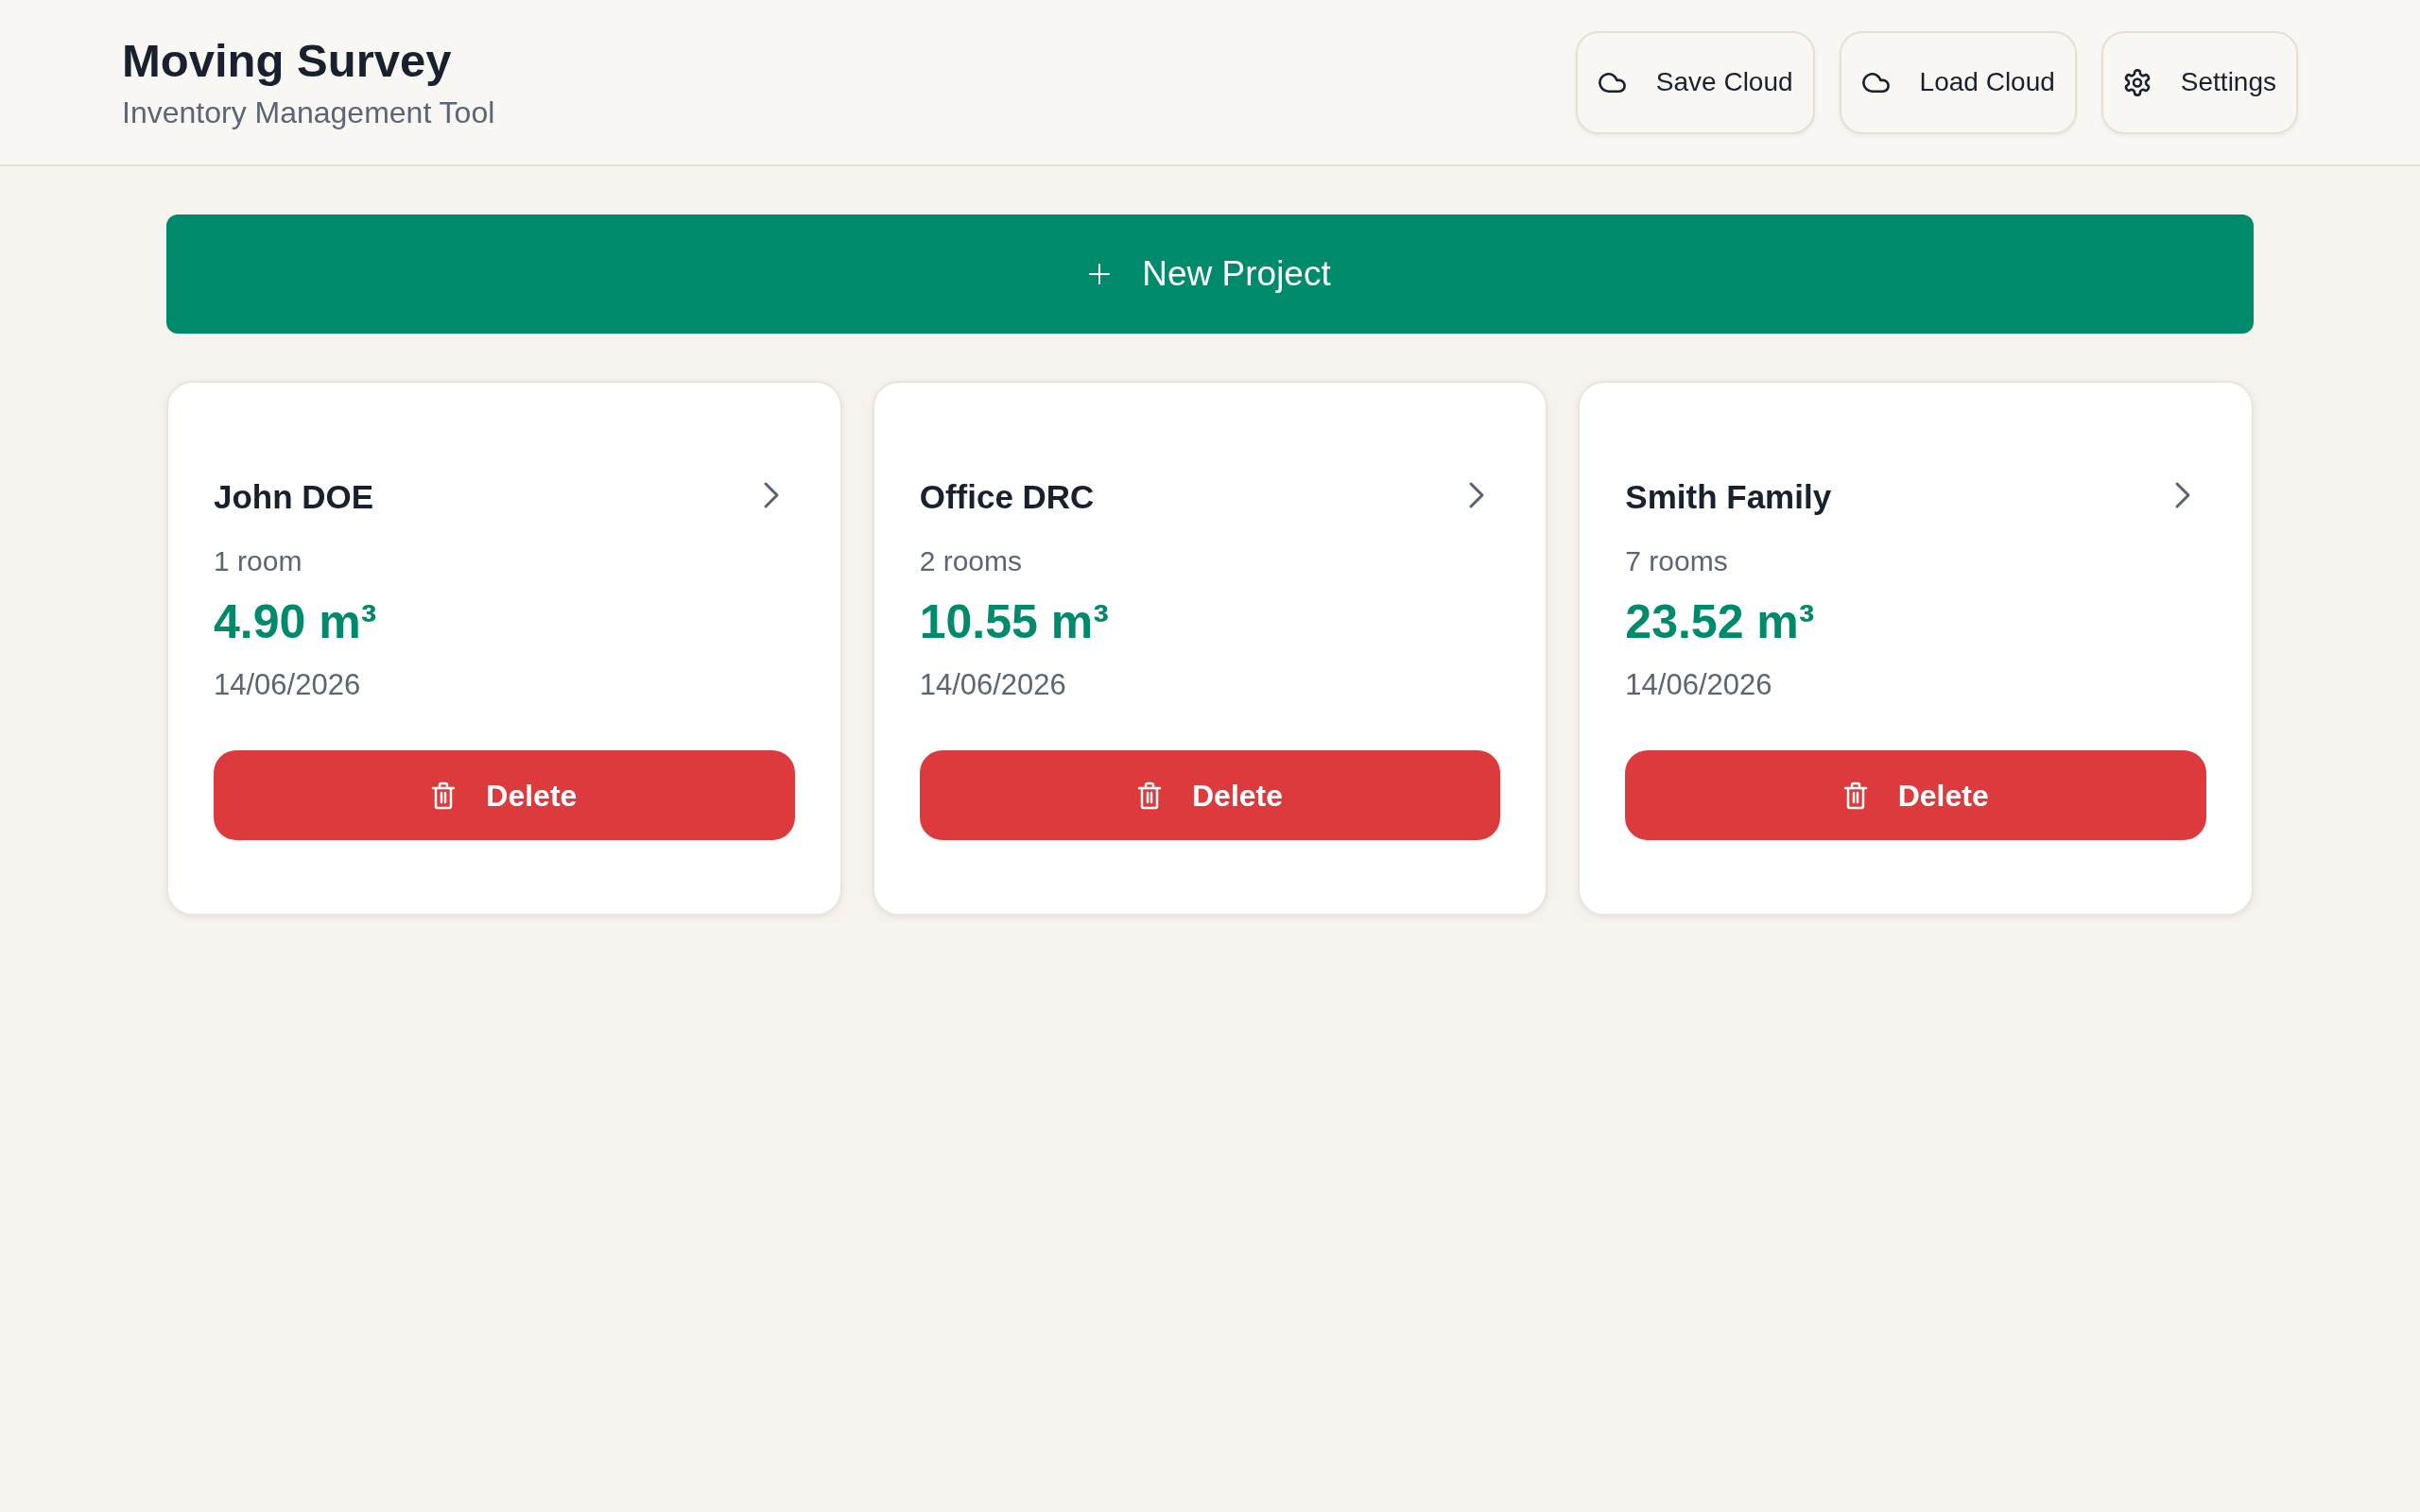  Describe the element at coordinates (287, 60) in the screenshot. I see `app-title: Moving Survey` at that location.